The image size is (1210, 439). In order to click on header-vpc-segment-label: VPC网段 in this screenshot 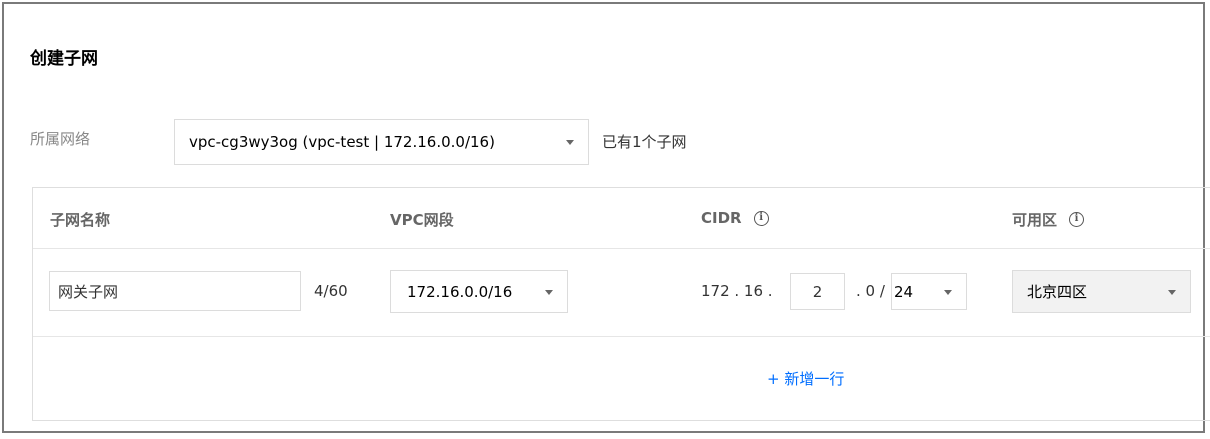, I will do `click(422, 220)`.